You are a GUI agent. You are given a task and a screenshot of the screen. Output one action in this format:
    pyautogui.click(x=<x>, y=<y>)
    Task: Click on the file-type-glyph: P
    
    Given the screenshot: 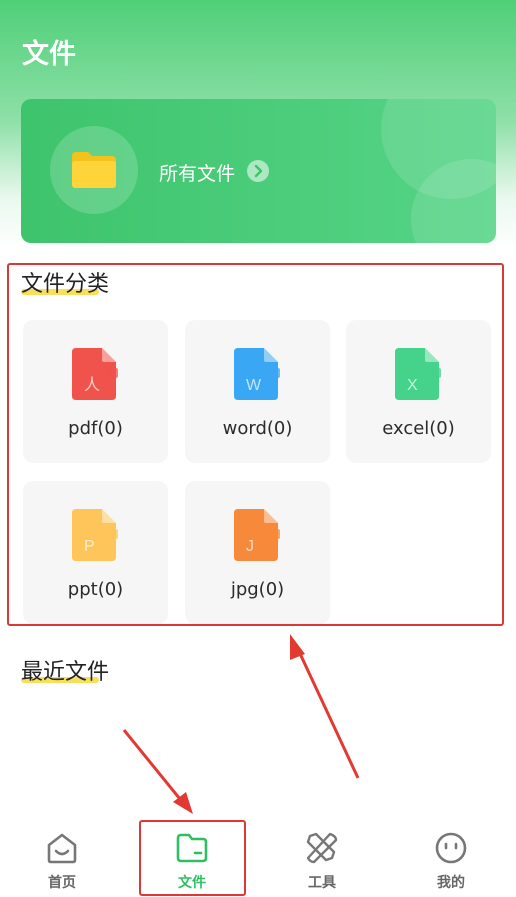 What is the action you would take?
    pyautogui.click(x=89, y=546)
    